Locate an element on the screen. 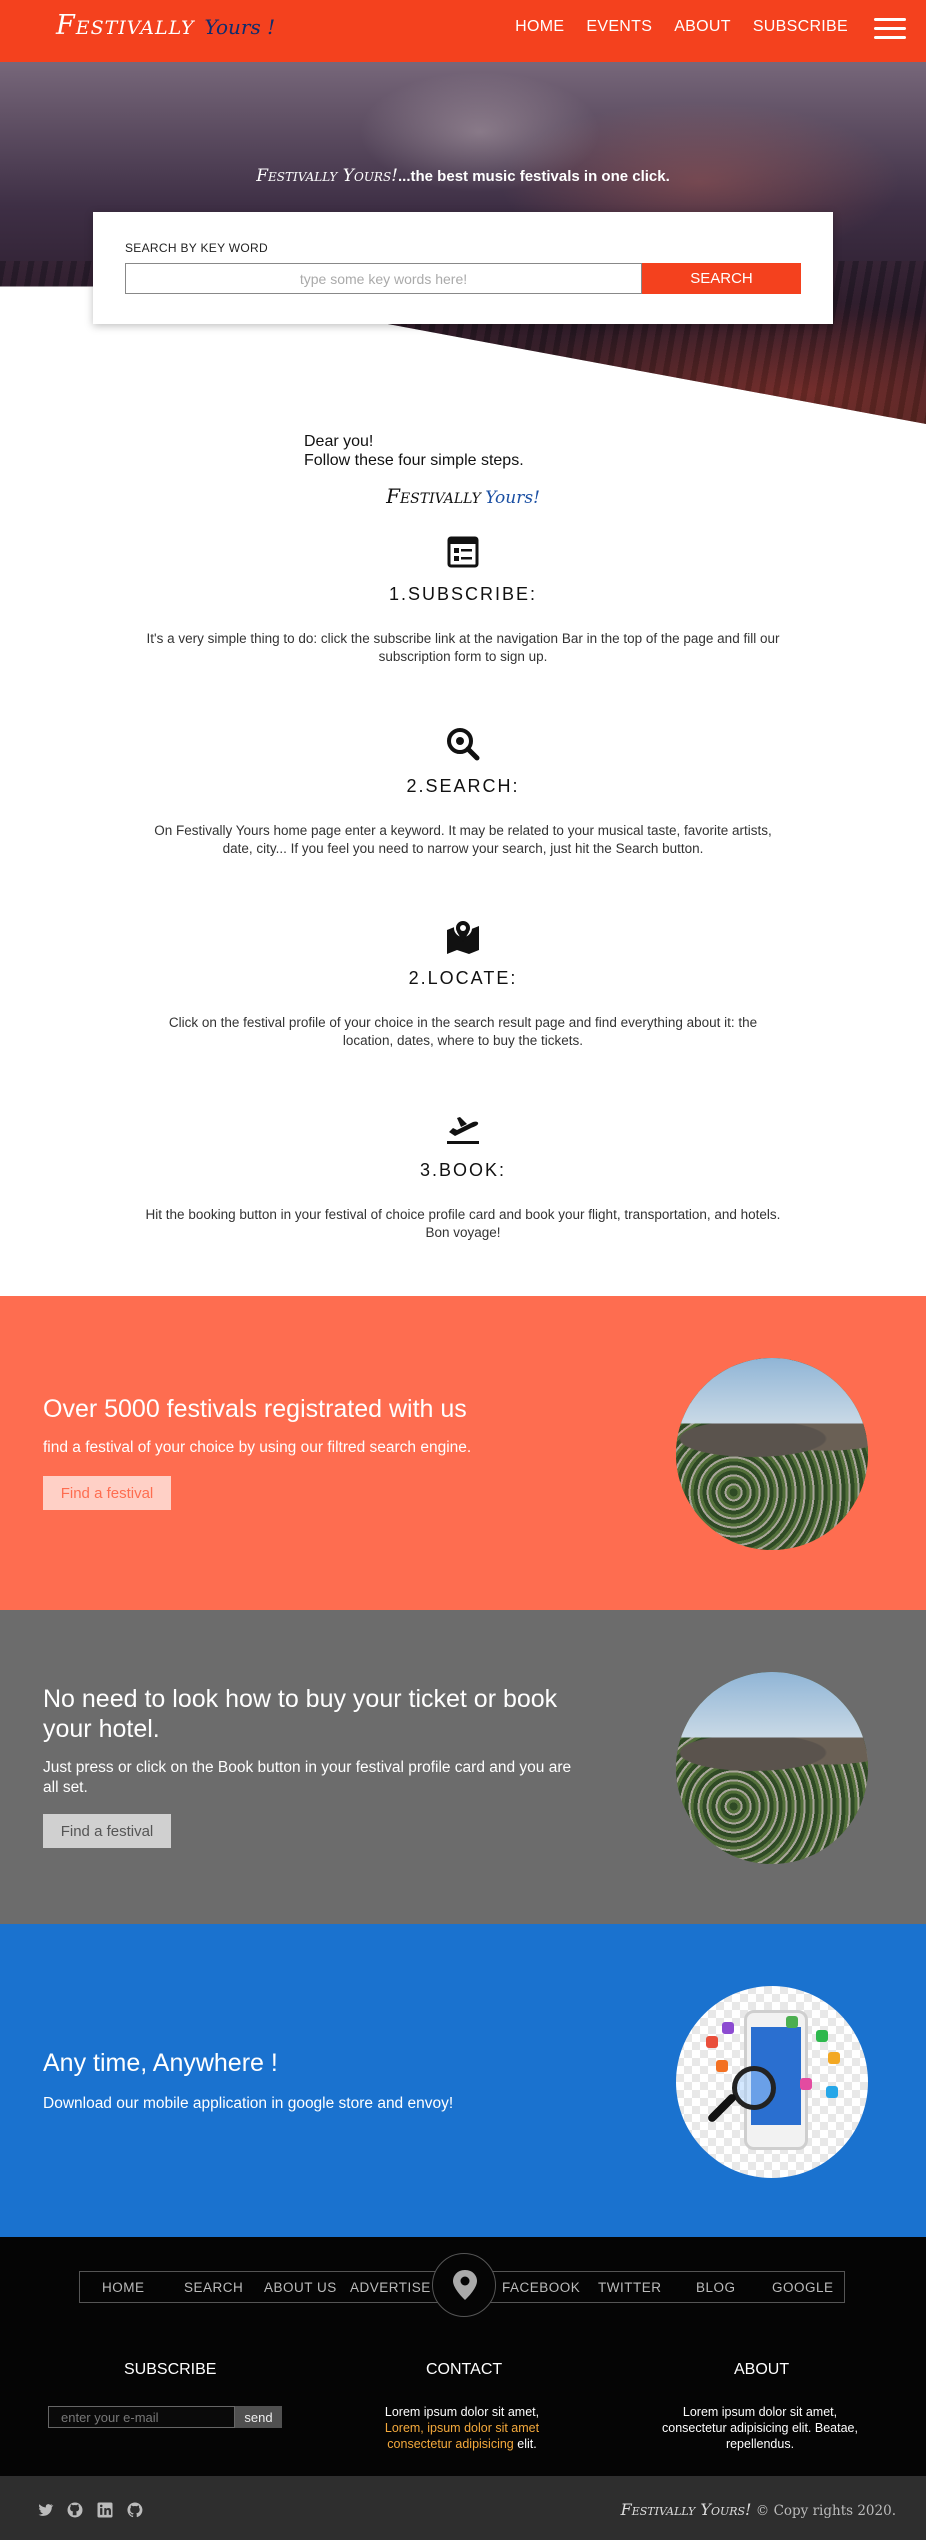 The image size is (926, 2540). contact-line-highlight: consectetur adipisicing is located at coordinates (450, 2444).